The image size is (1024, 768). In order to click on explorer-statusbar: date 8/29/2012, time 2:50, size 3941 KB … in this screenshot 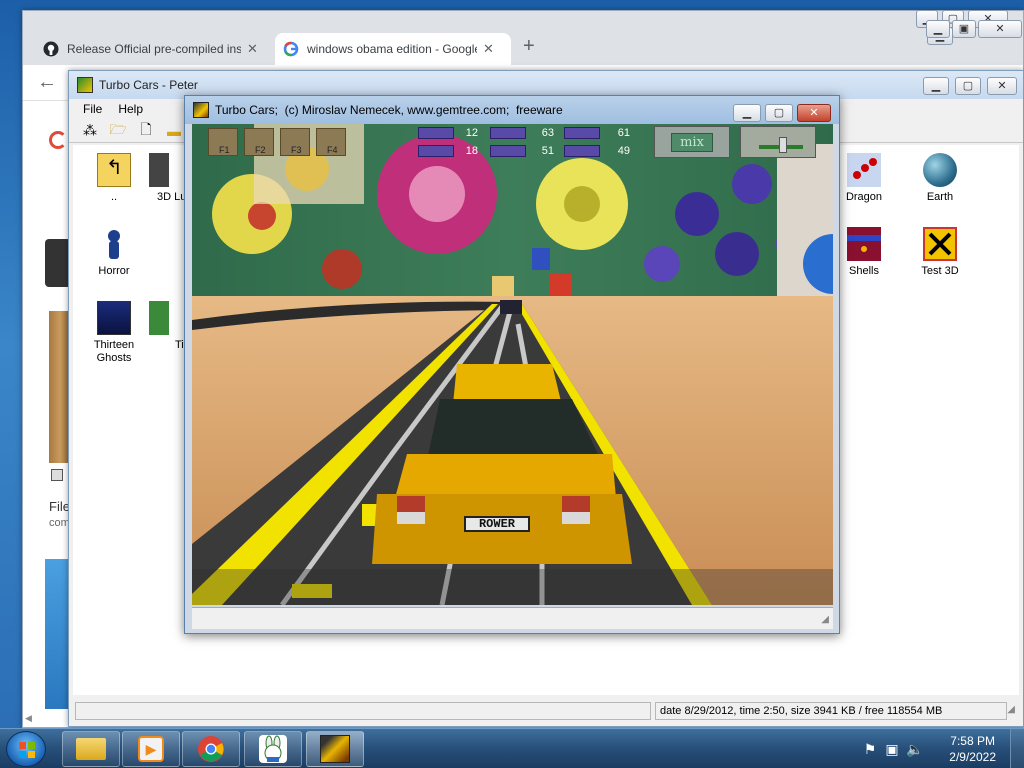, I will do `click(546, 711)`.